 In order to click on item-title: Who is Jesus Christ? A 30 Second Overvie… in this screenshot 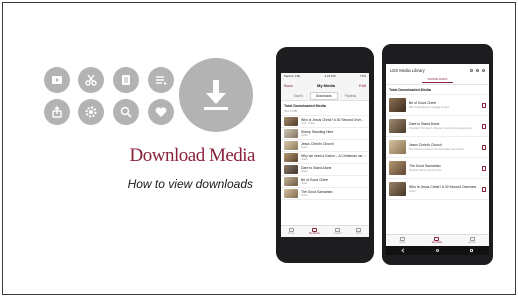, I will do `click(333, 119)`.